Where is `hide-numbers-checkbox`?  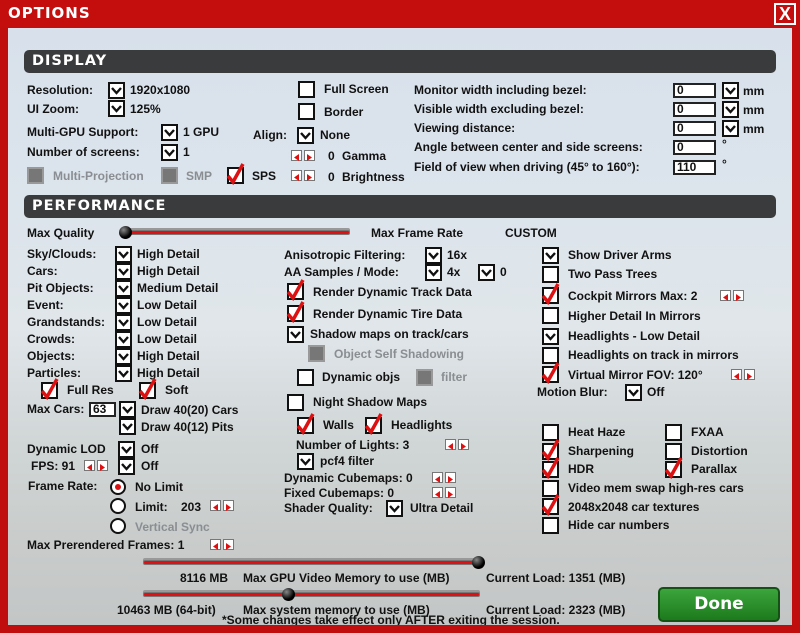
hide-numbers-checkbox is located at coordinates (550, 525).